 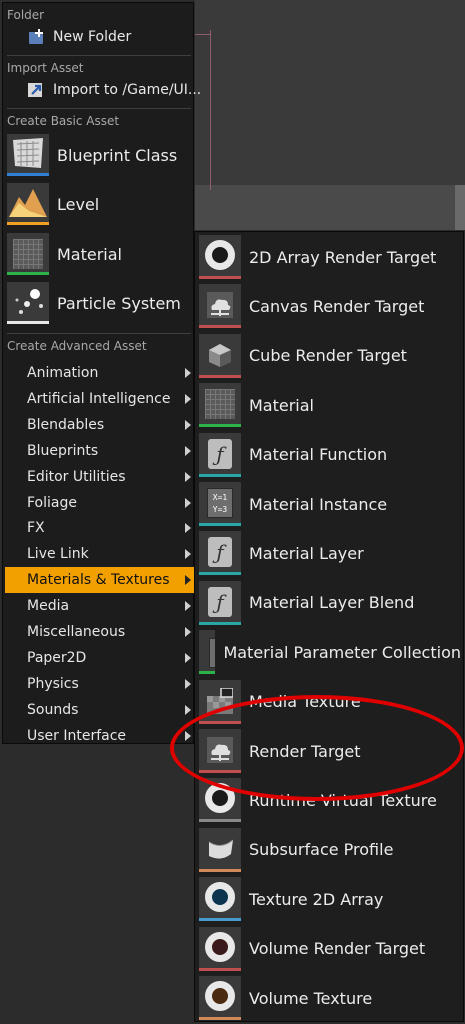 I want to click on category-live-link: Live Link, so click(x=100, y=554).